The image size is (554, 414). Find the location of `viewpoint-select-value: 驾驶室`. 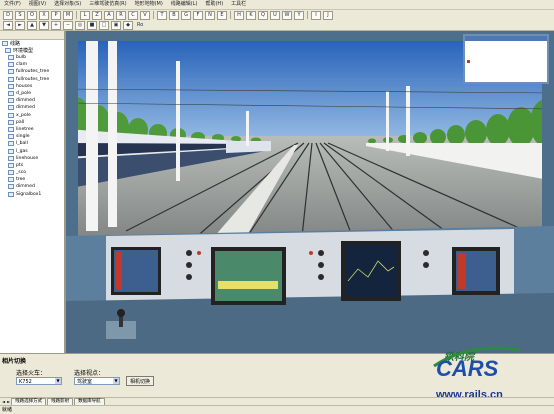

viewpoint-select-value: 驾驶室 is located at coordinates (85, 382).